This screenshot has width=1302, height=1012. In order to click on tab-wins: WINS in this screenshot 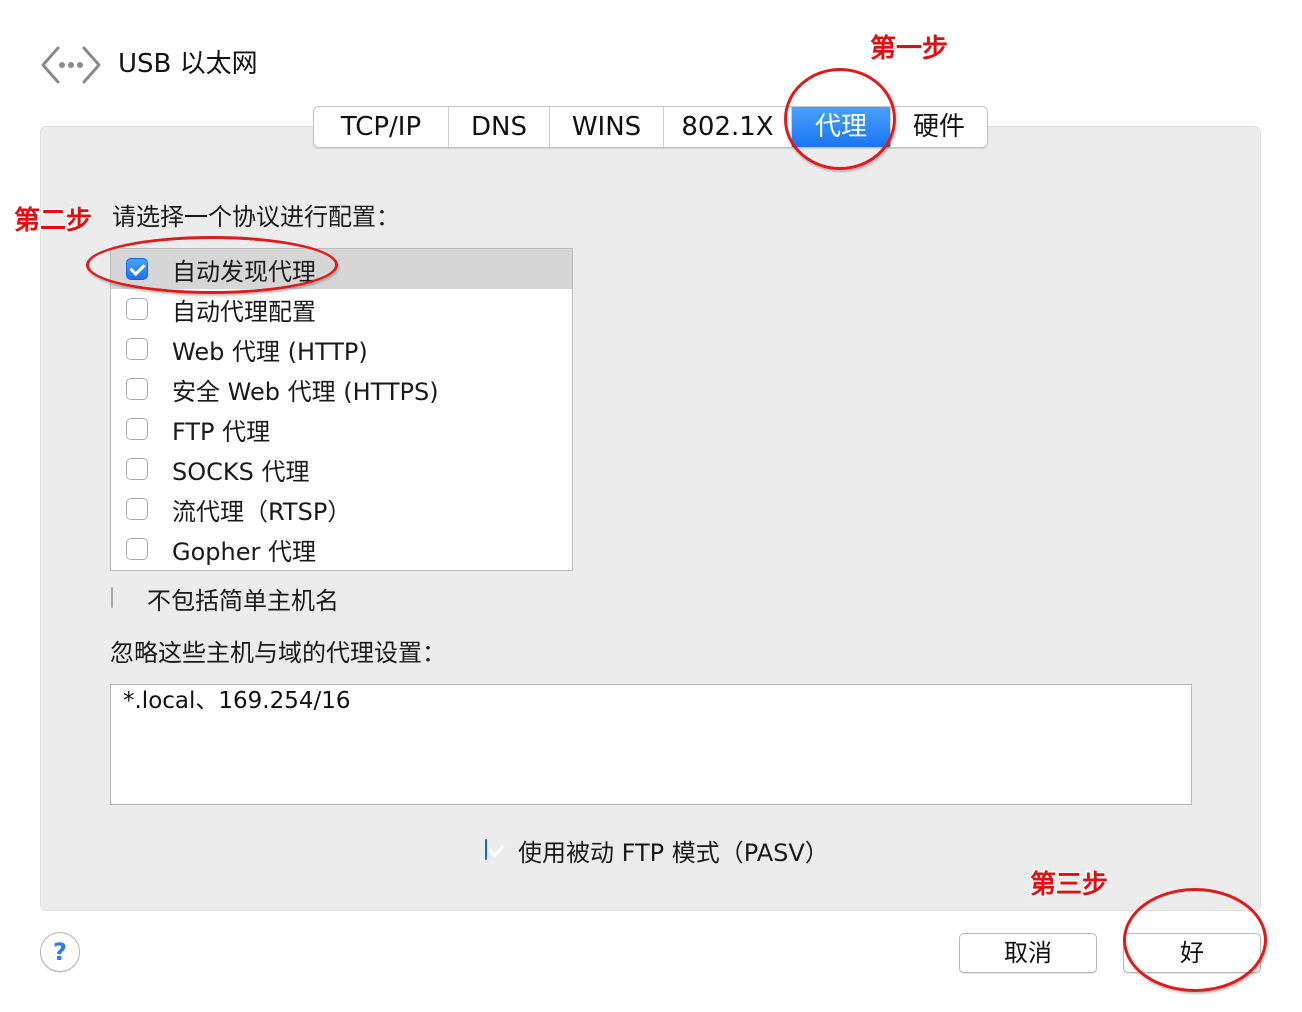, I will do `click(607, 127)`.